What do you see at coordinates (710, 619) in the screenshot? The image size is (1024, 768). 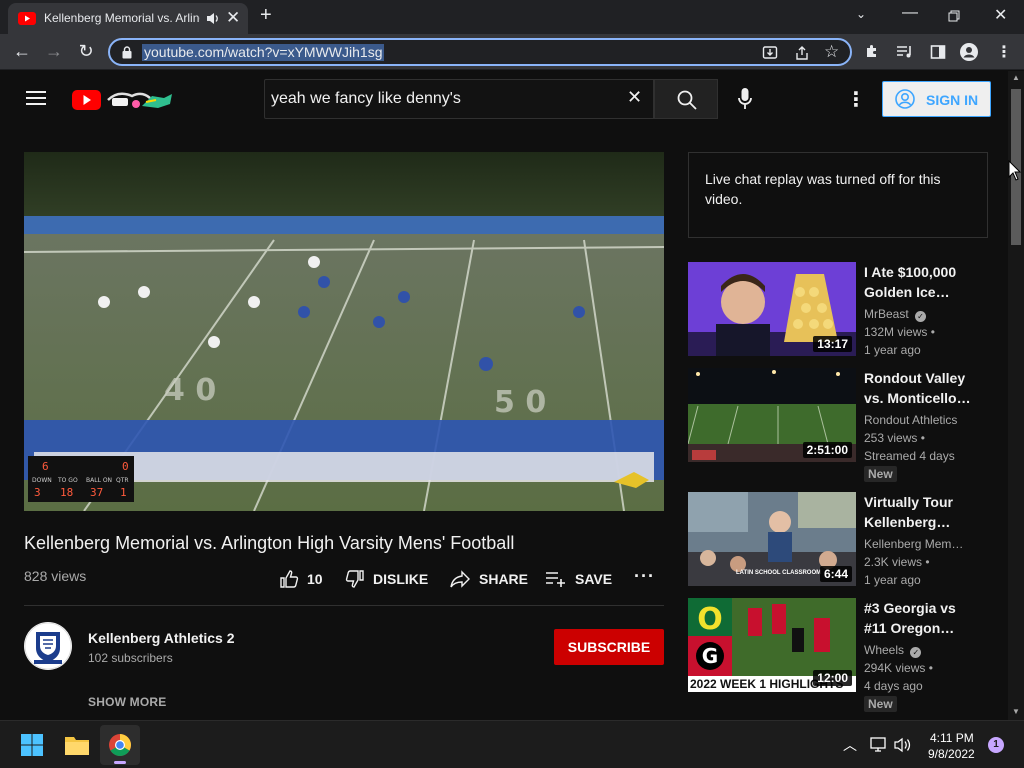 I see `oregon-logo: O` at bounding box center [710, 619].